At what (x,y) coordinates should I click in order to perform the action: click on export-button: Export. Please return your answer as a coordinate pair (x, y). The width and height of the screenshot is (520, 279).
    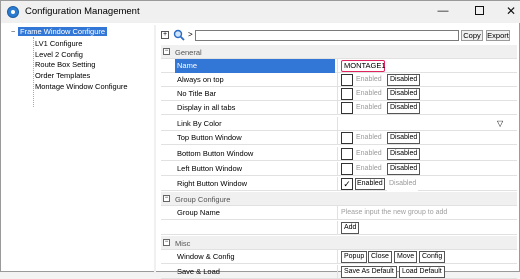
    Looking at the image, I should click on (498, 35).